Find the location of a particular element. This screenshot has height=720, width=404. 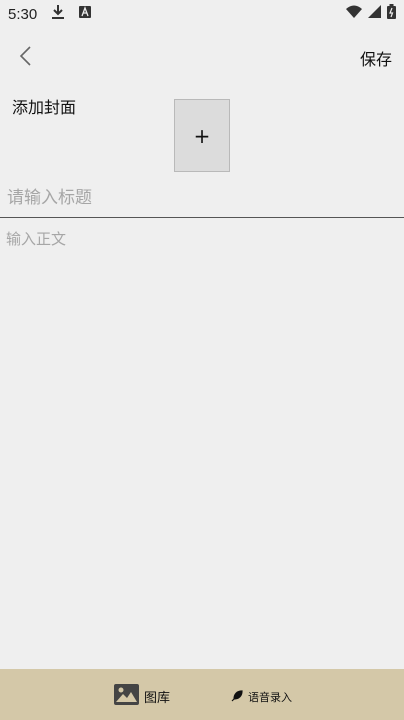

status-time: 5:30 is located at coordinates (23, 14).